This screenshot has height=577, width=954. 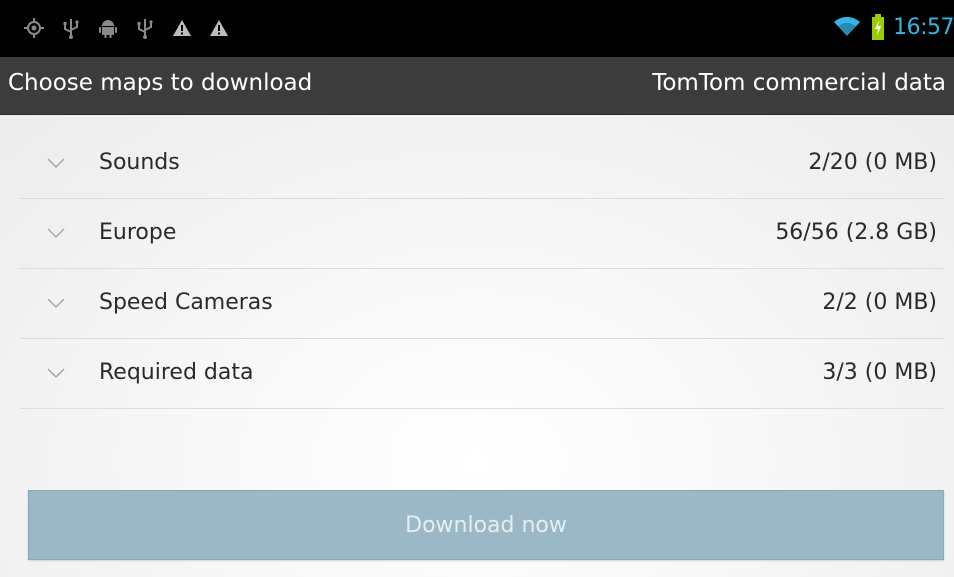 I want to click on list-item-count: 56/56 (2.8 GB), so click(x=856, y=232).